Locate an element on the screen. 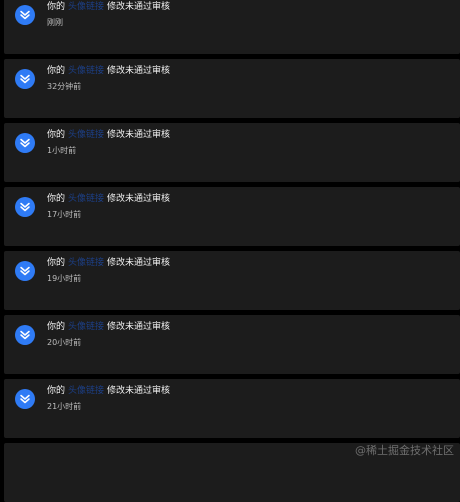 This screenshot has height=502, width=460. notification-card: 你的 头像链接 修改未通过审核 20小时前 is located at coordinates (232, 344).